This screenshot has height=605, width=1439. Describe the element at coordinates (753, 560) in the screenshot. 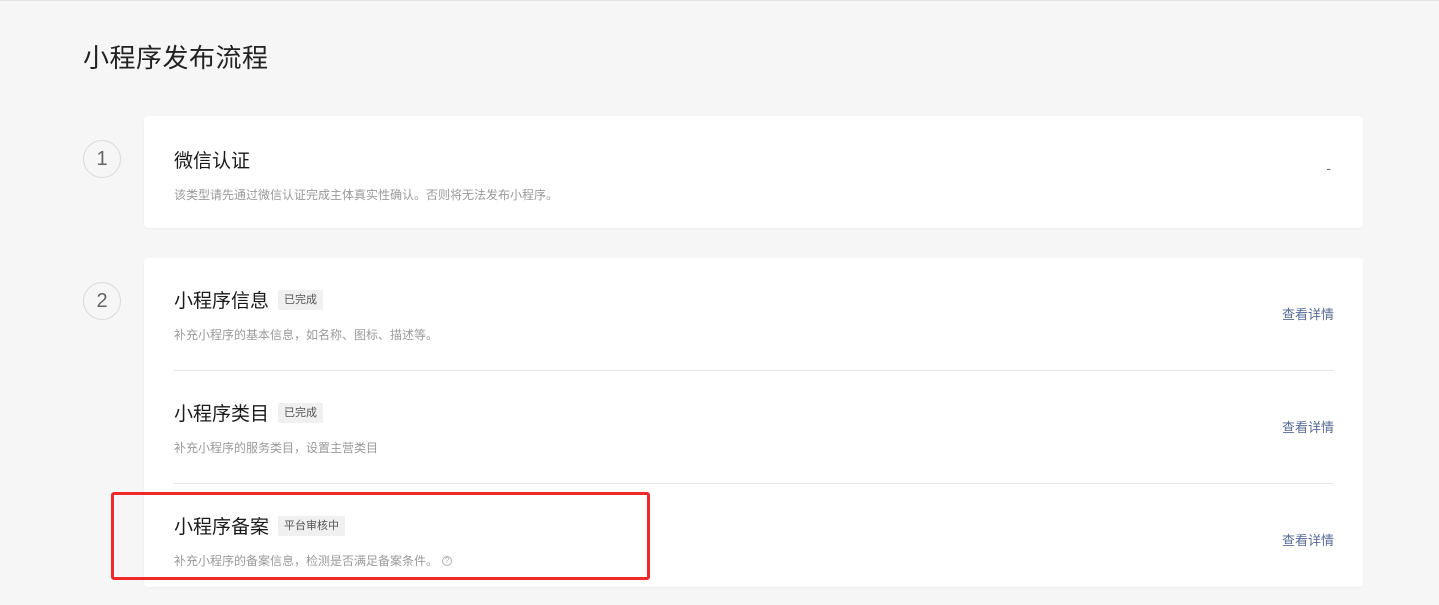

I see `item-description: 补充小程序的备案信息，检测是否满足备案条件。 ?` at that location.